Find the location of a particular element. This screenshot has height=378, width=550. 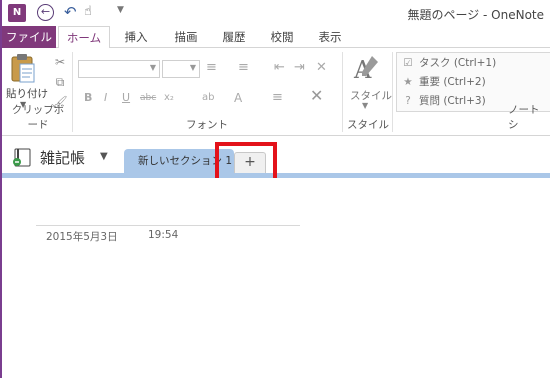

tab-home: ホーム is located at coordinates (84, 37).